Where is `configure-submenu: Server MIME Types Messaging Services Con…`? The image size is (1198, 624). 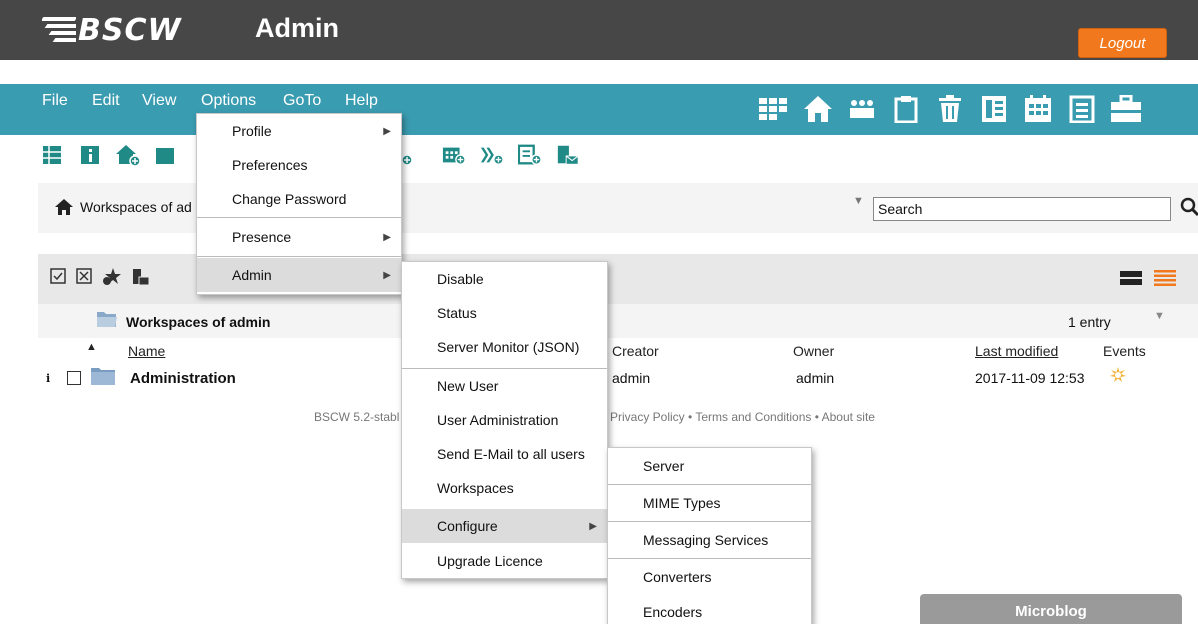 configure-submenu: Server MIME Types Messaging Services Con… is located at coordinates (709, 535).